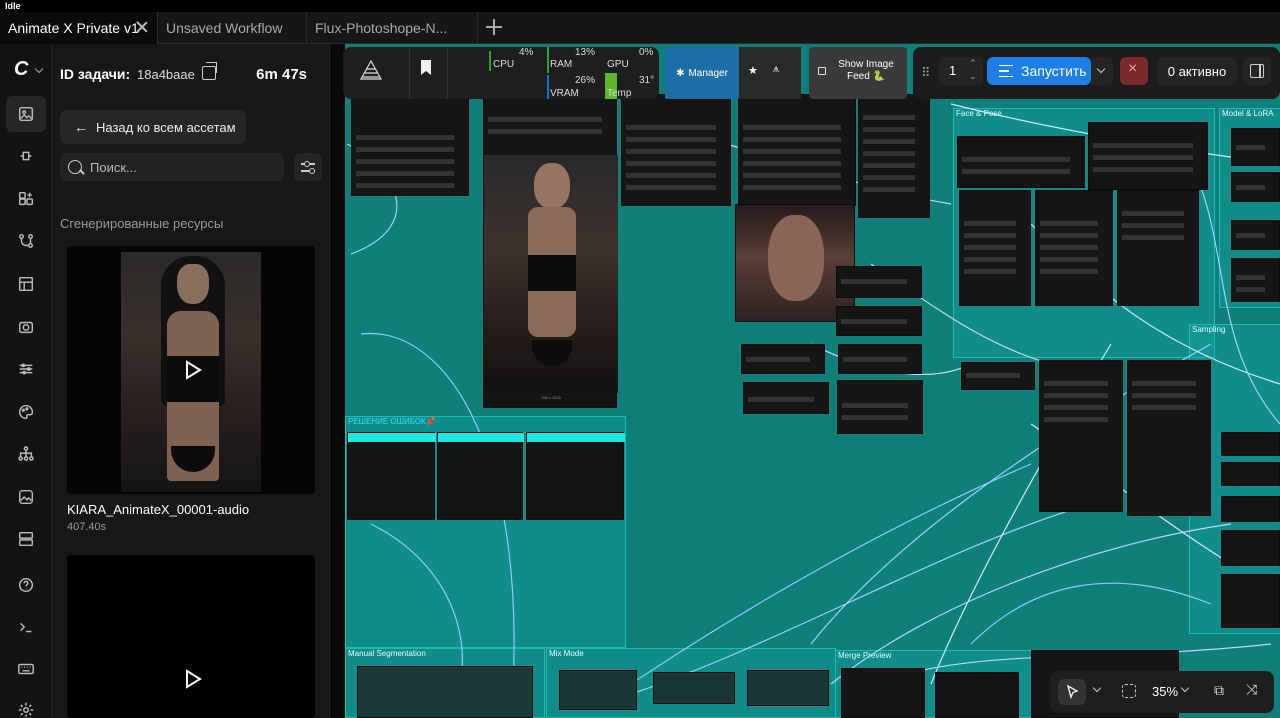 This screenshot has height=718, width=1280. What do you see at coordinates (81, 127) in the screenshot?
I see `arrow-left-icon: ←` at bounding box center [81, 127].